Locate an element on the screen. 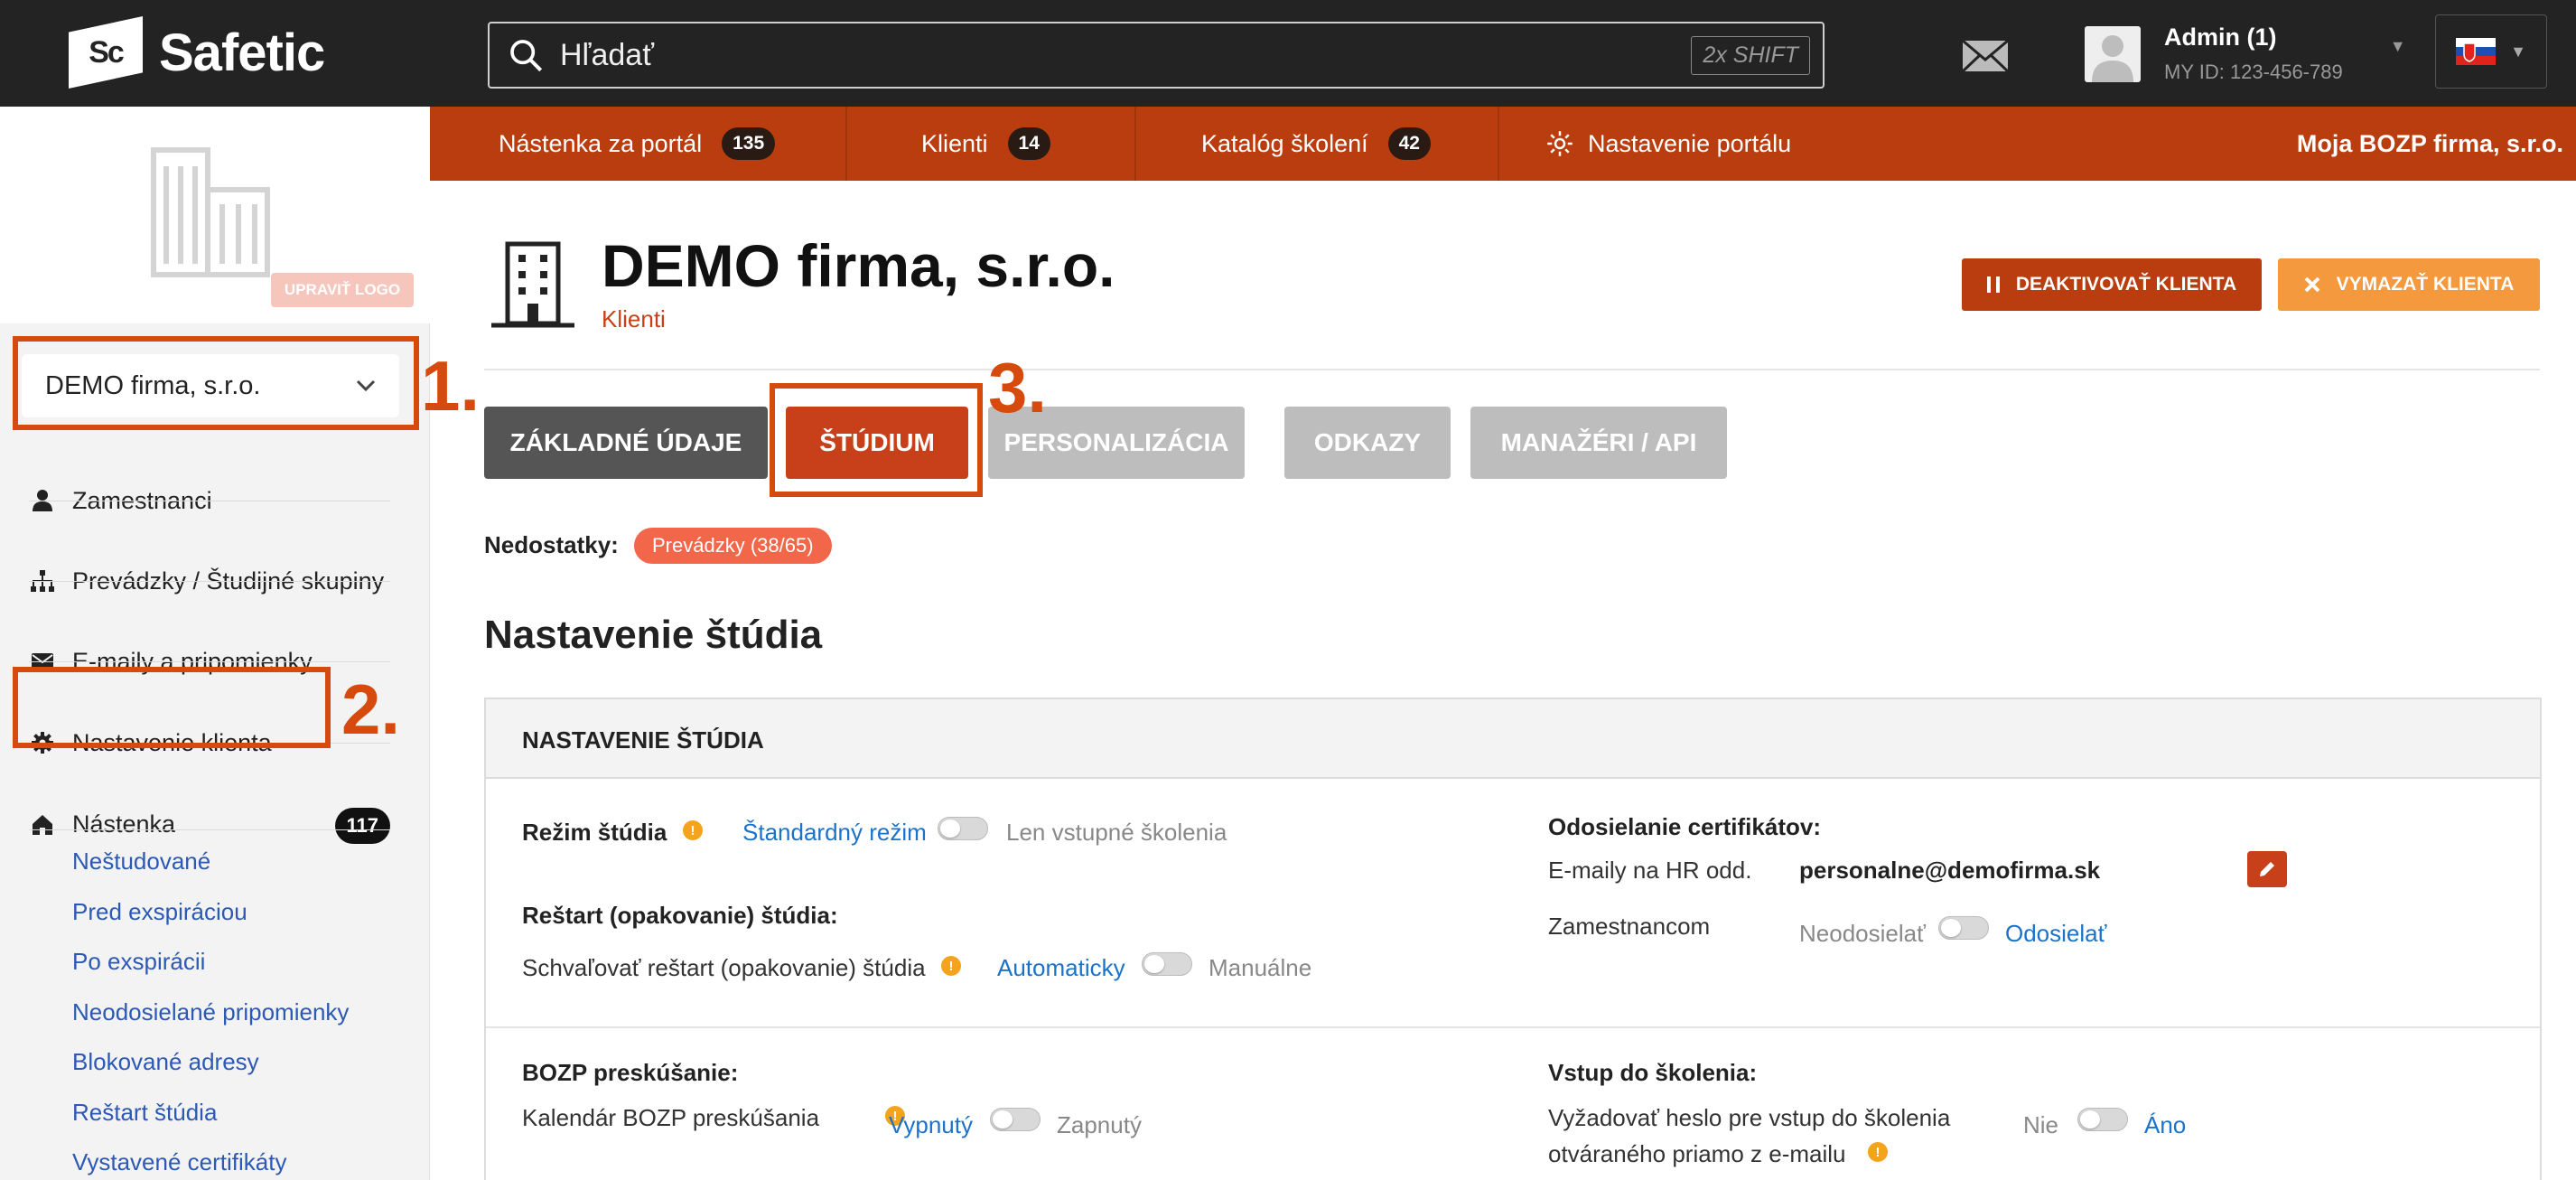 Image resolution: width=2576 pixels, height=1180 pixels. client-logo-area: UPRAVIŤ LOGO is located at coordinates (215, 215).